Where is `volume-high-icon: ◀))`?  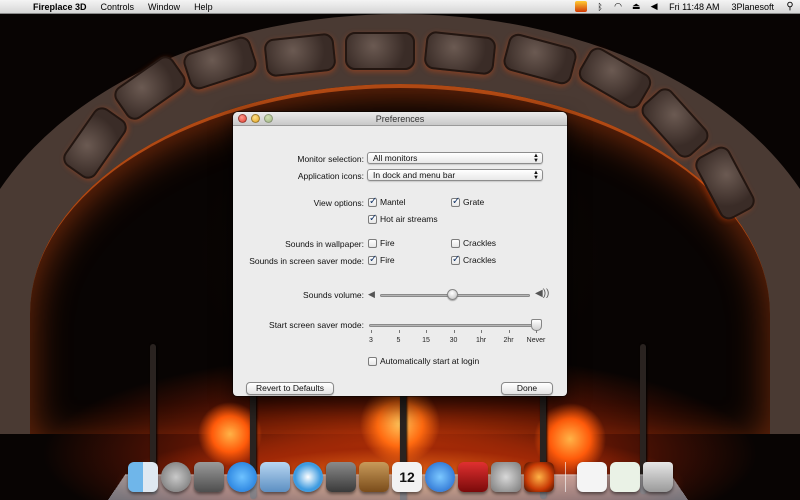 volume-high-icon: ◀)) is located at coordinates (542, 293).